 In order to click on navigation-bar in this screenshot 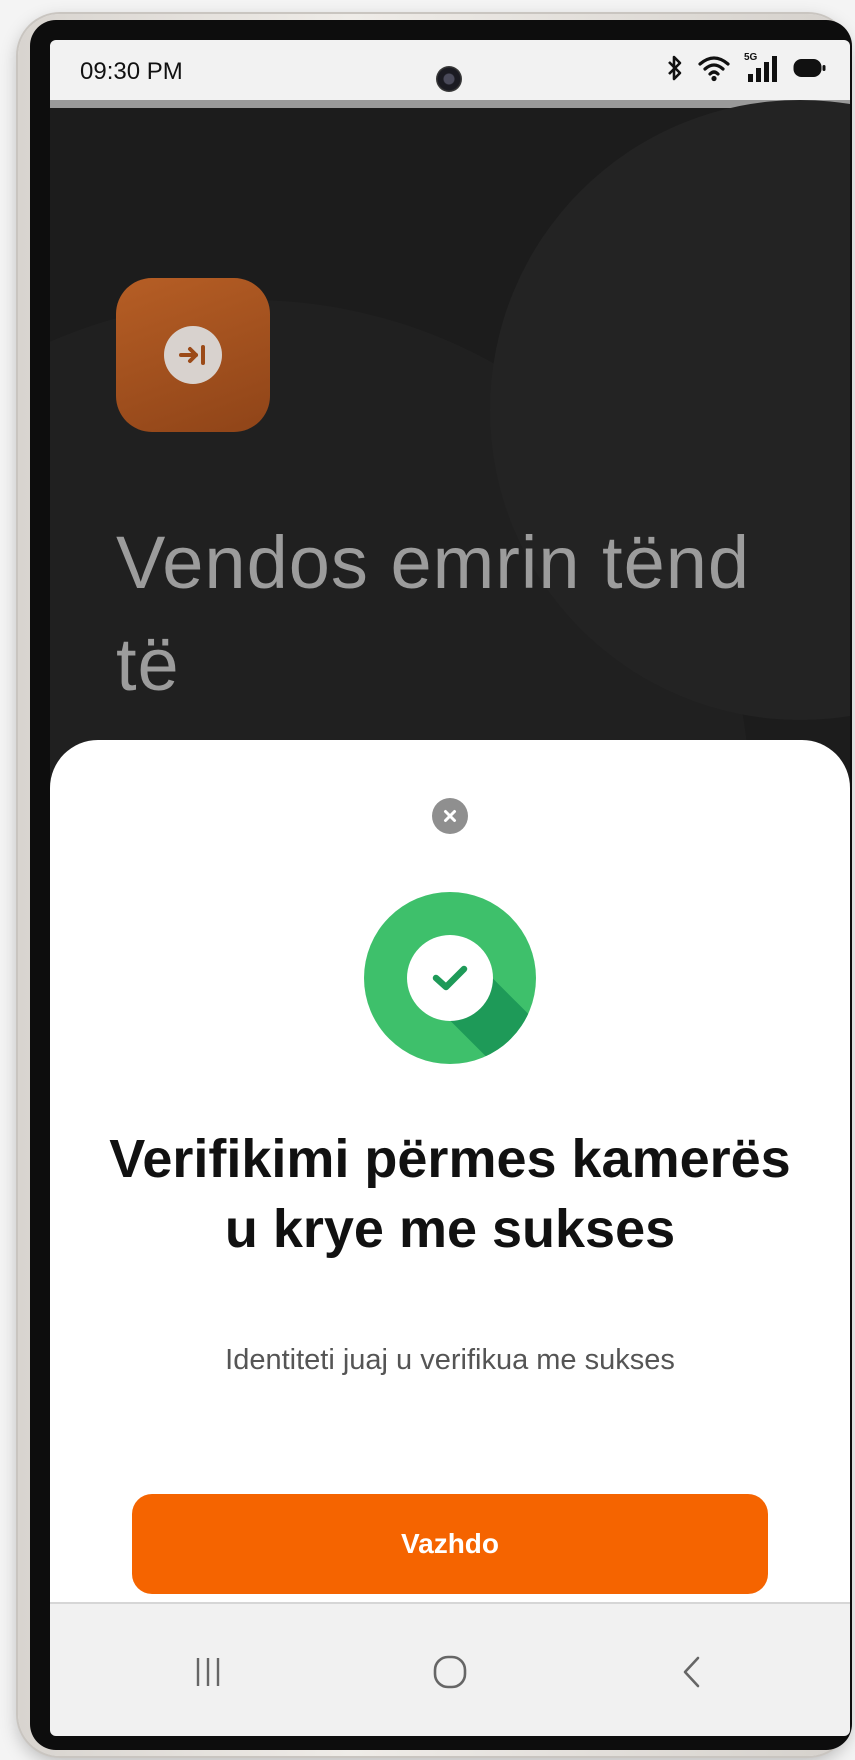, I will do `click(450, 1669)`.